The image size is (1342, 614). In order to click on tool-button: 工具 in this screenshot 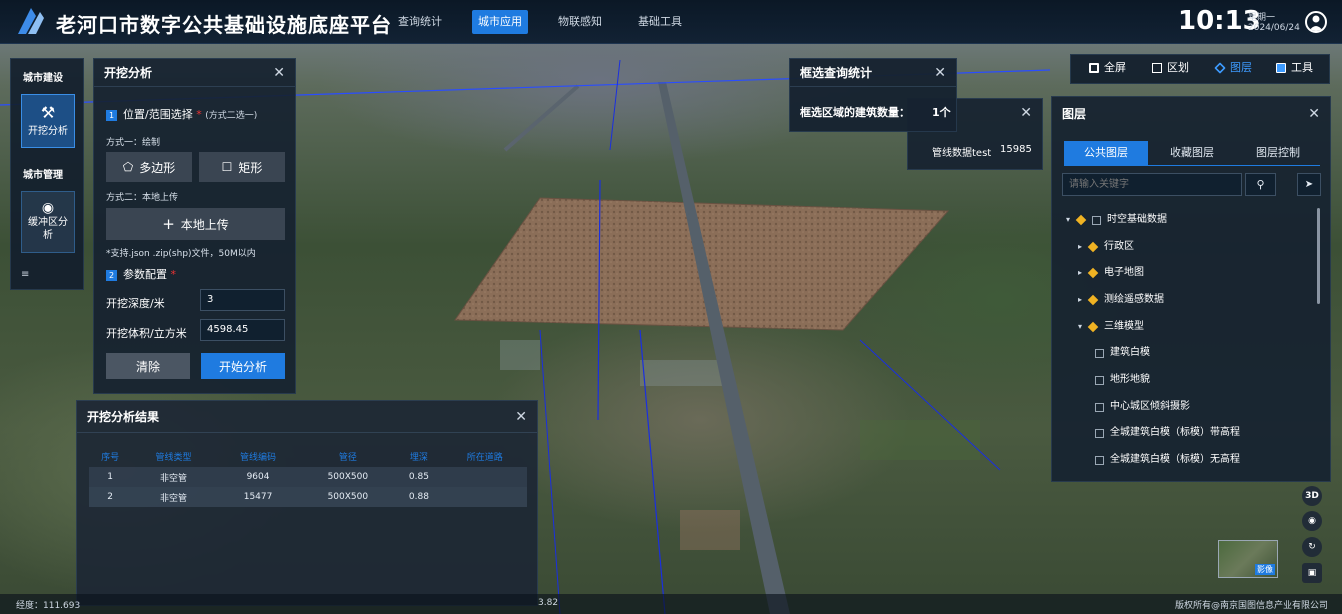, I will do `click(1294, 68)`.